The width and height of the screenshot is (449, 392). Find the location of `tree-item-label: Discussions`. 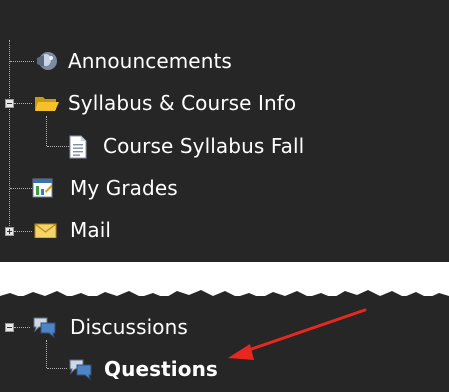

tree-item-label: Discussions is located at coordinates (129, 327).